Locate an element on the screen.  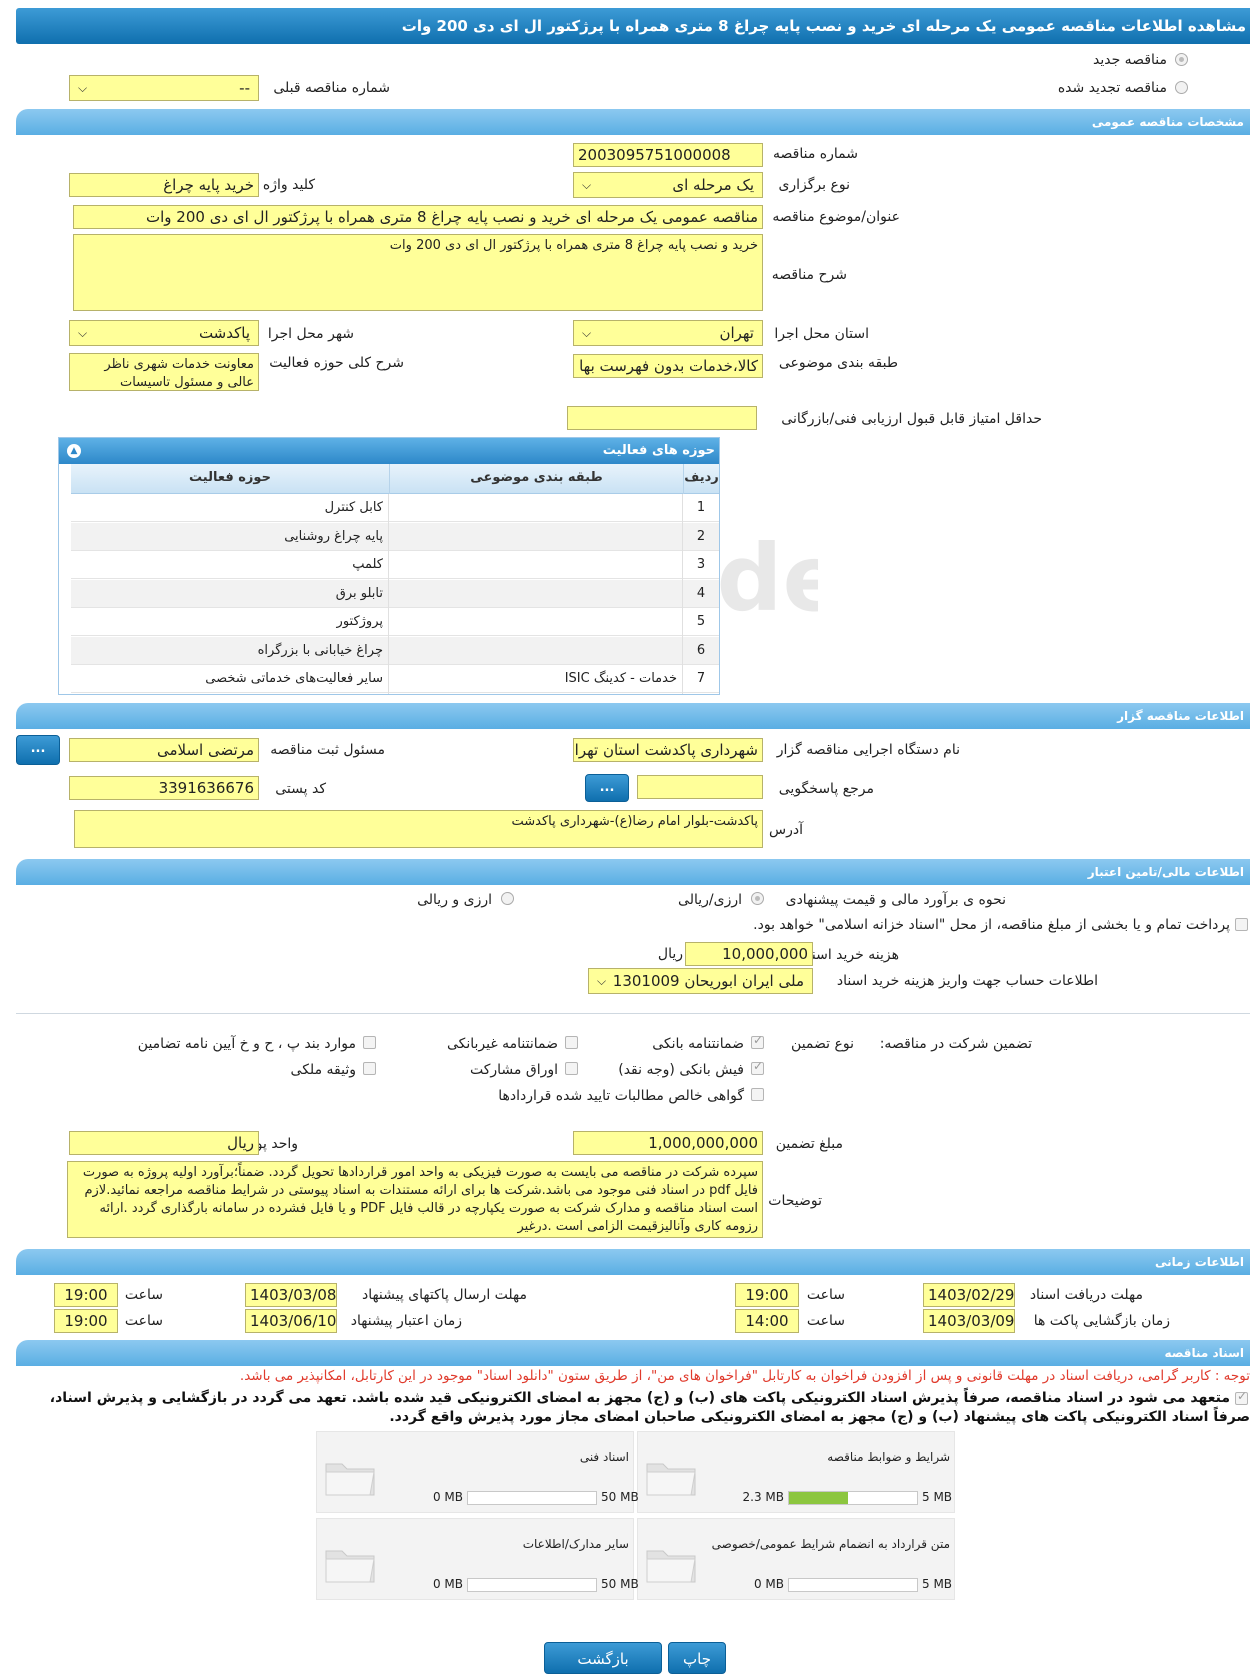
address-field: پاکدشت-بلوار امام رضا(ع)-شهرداری پاکدشت is located at coordinates (418, 829).